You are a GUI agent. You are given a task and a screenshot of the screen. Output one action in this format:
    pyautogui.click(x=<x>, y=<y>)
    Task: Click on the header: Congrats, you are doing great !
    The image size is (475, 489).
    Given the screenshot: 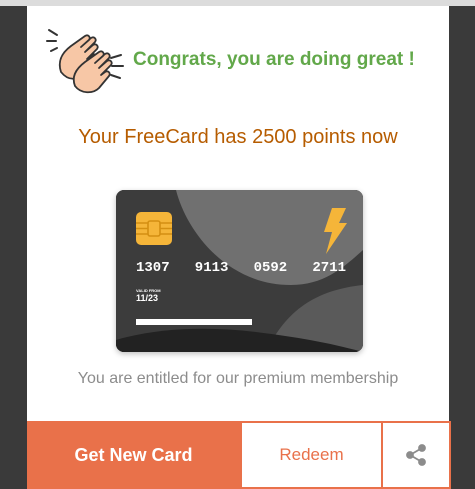 What is the action you would take?
    pyautogui.click(x=230, y=60)
    